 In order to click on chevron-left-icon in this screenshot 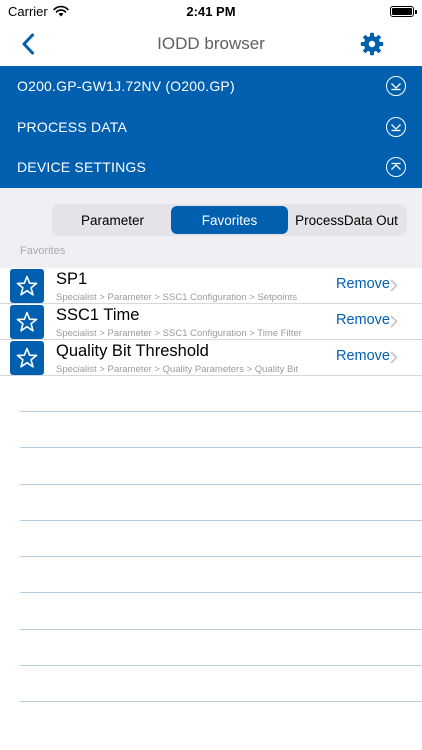, I will do `click(28, 44)`.